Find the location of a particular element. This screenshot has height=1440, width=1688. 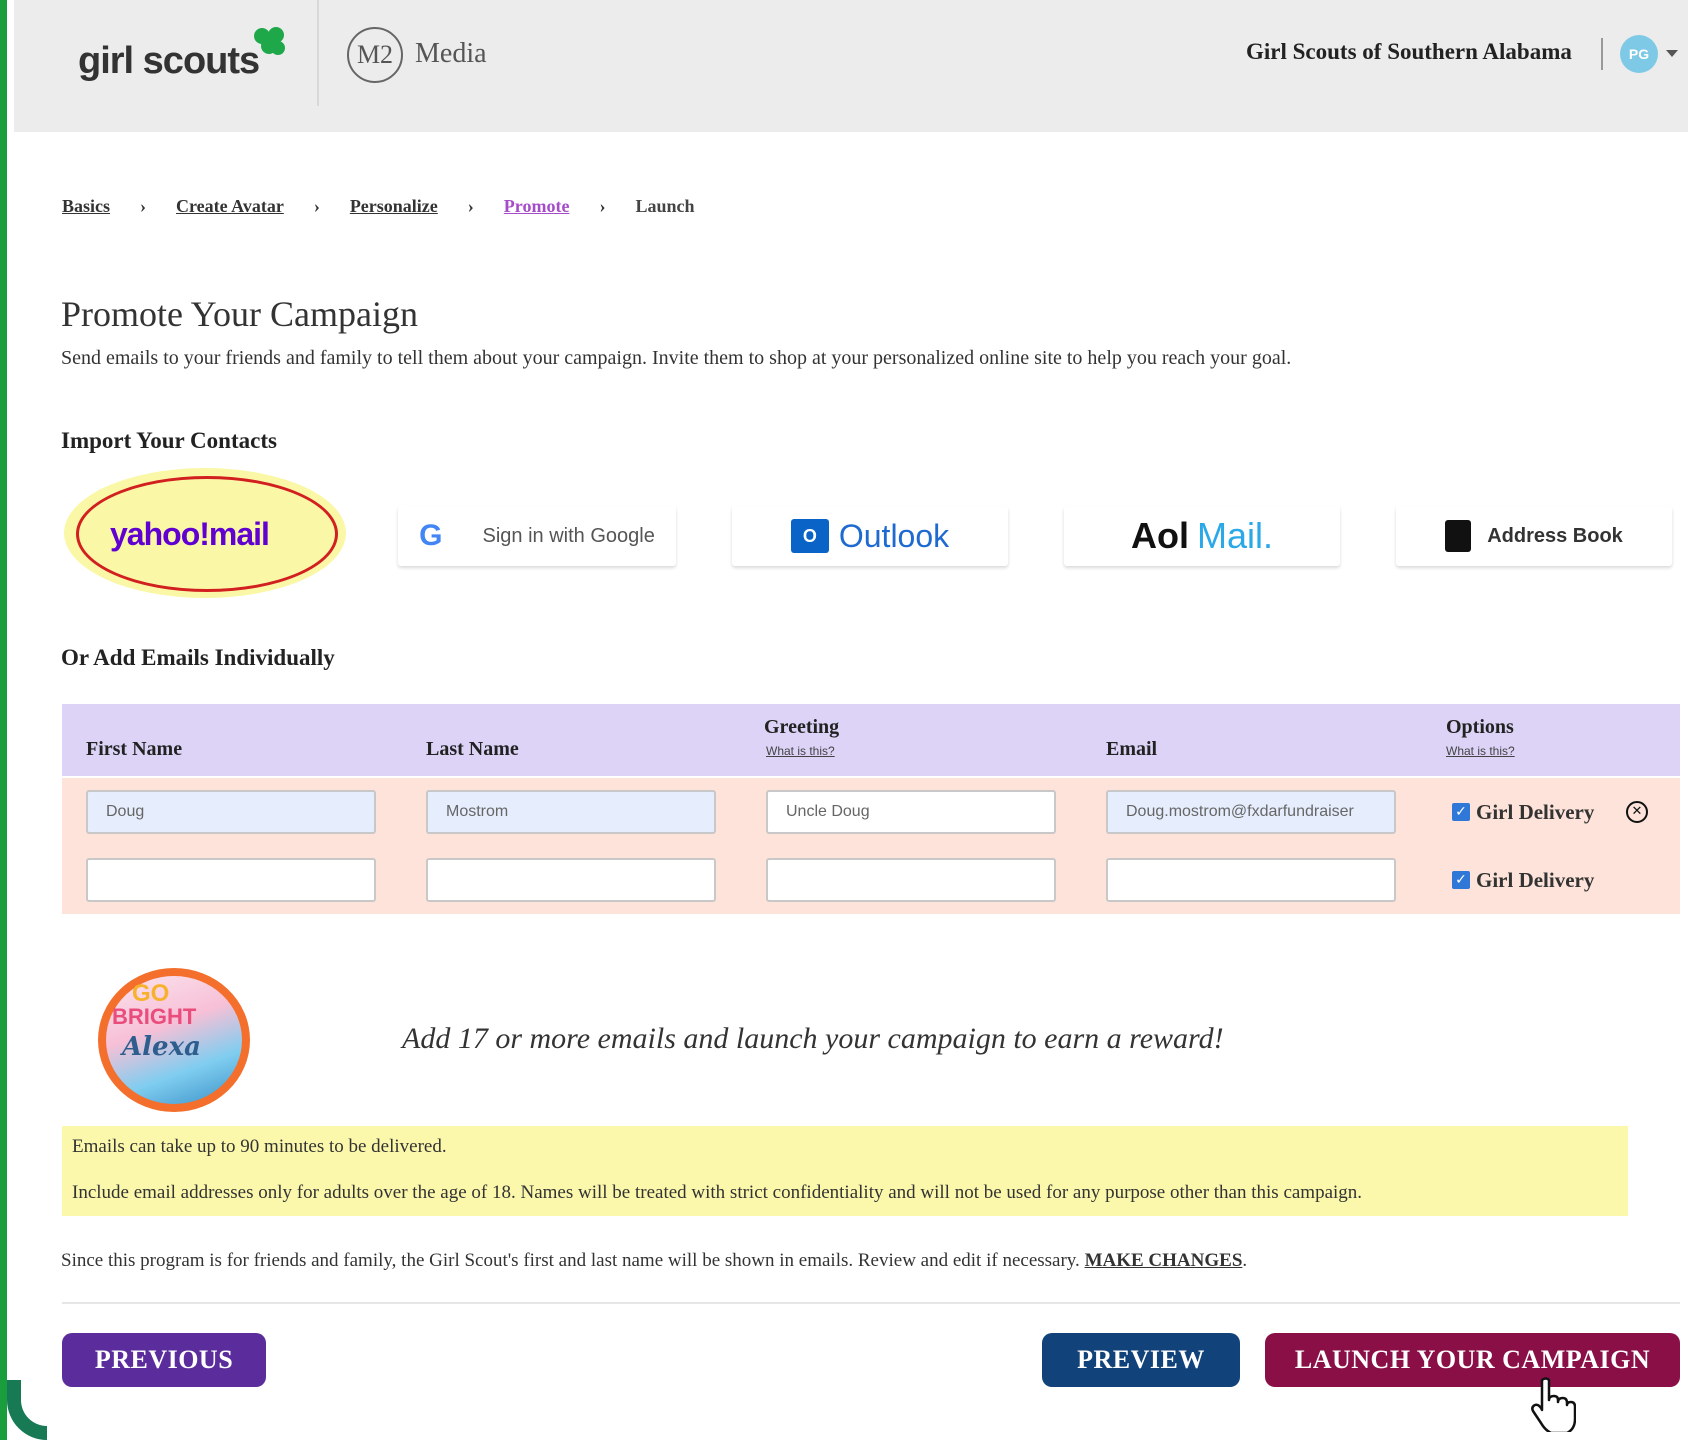

aol-mail-label: Mail. is located at coordinates (1234, 535).